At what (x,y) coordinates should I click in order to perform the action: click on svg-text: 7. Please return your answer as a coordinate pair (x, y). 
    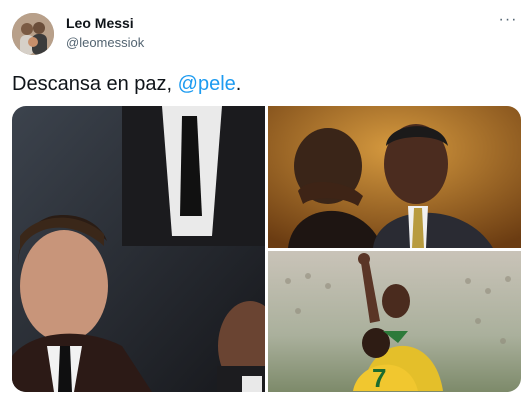
    Looking at the image, I should click on (379, 377).